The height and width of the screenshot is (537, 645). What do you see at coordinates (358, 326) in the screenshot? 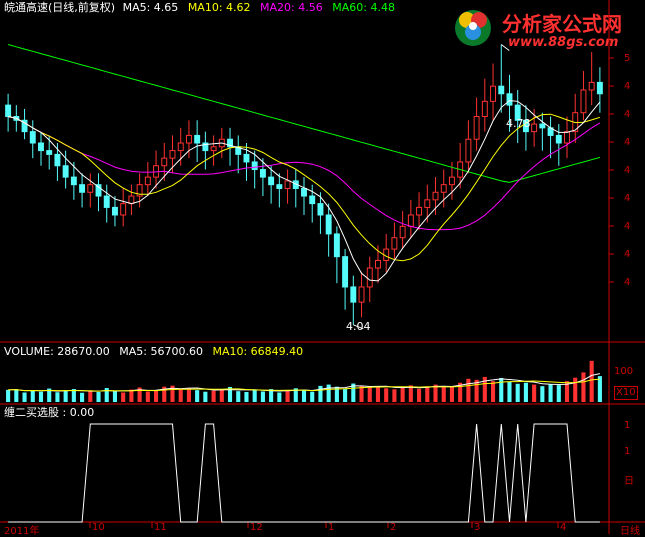
I see `low-price-marker: 4.04` at bounding box center [358, 326].